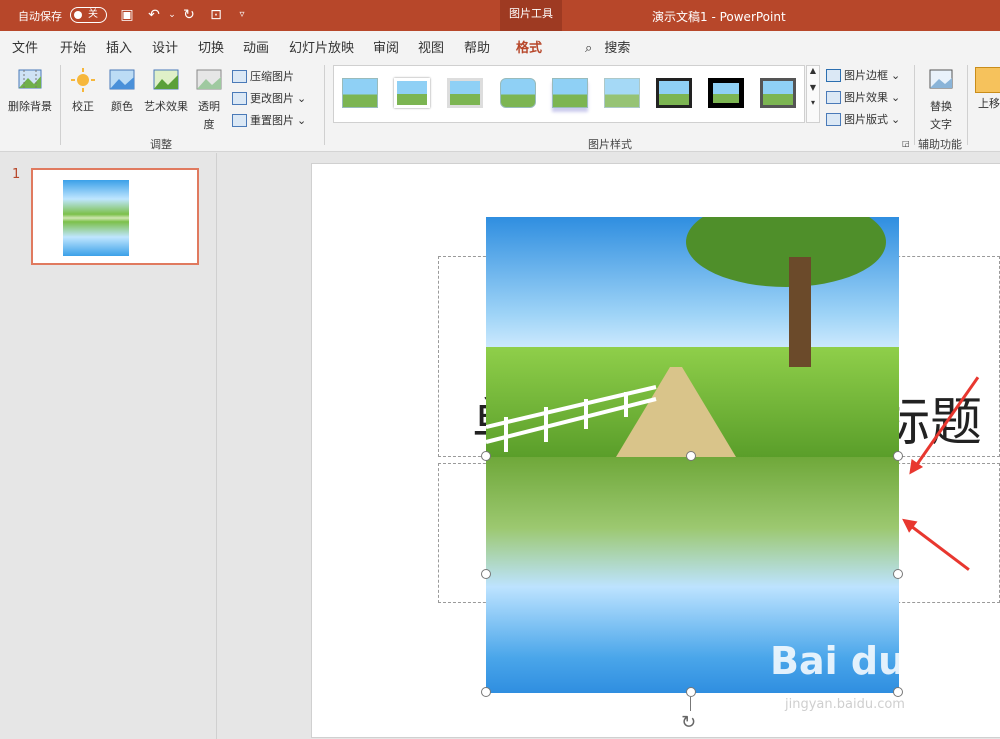 The width and height of the screenshot is (1000, 739). What do you see at coordinates (531, 15) in the screenshot?
I see `picture-tools-context-tab: 图片工具` at bounding box center [531, 15].